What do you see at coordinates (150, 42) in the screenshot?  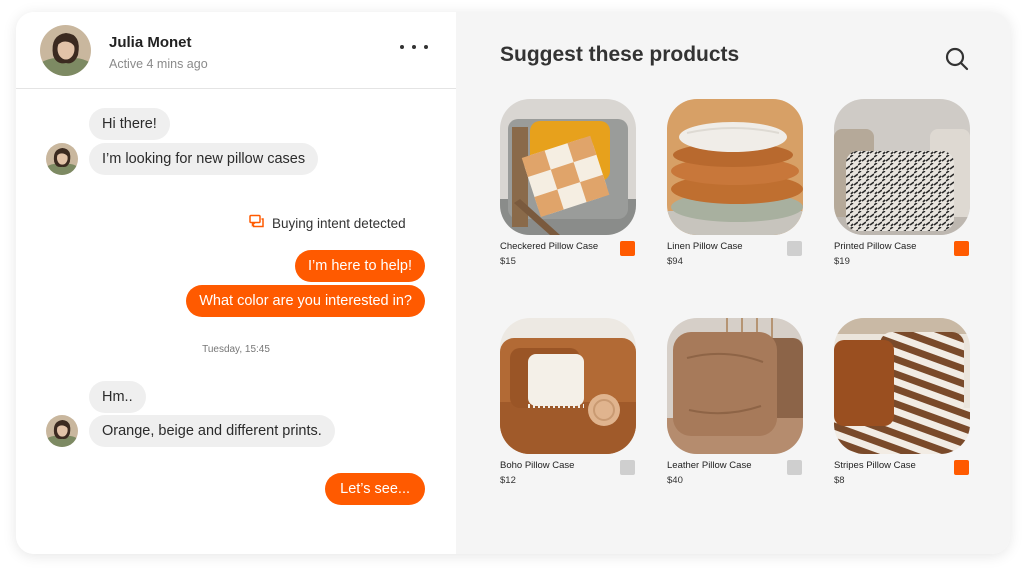 I see `contact-name: Julia Monet` at bounding box center [150, 42].